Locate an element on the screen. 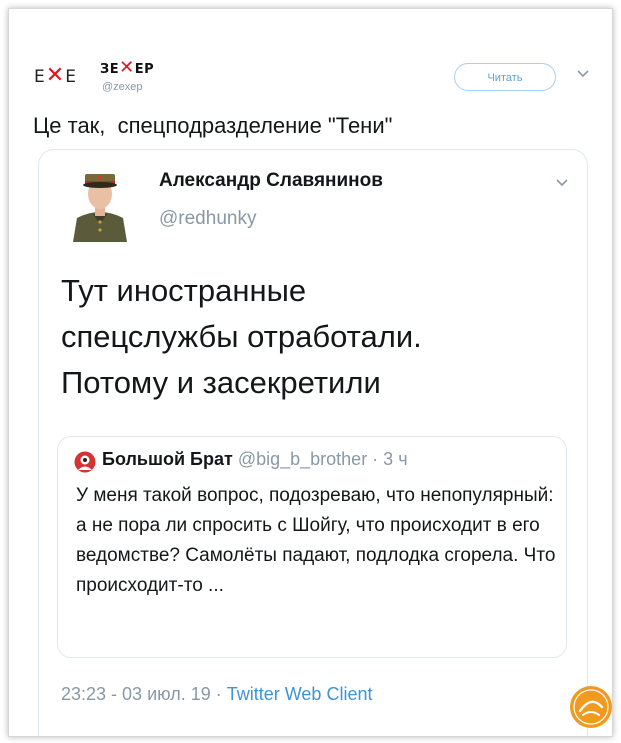 Image resolution: width=621 pixels, height=743 pixels. nested-author-name: Большой Брат is located at coordinates (167, 459).